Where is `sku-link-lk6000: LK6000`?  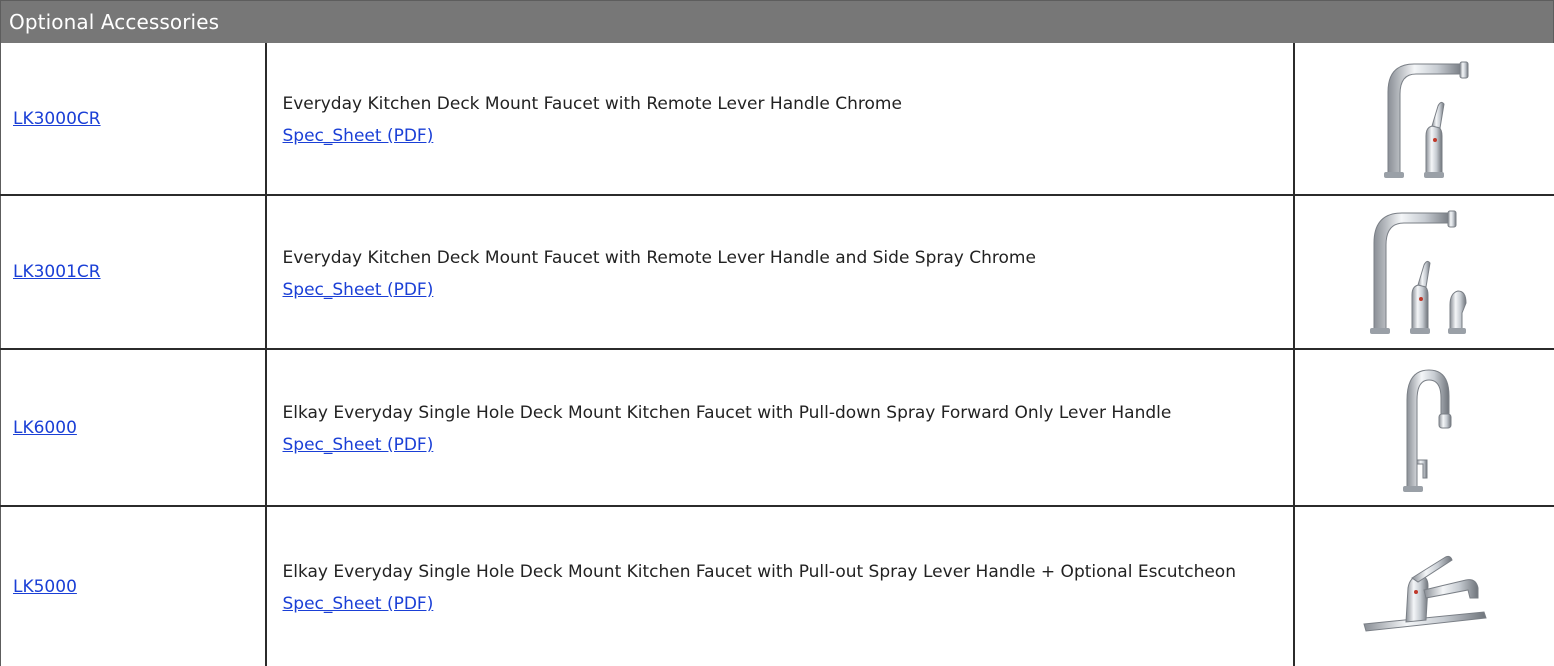
sku-link-lk6000: LK6000 is located at coordinates (45, 428).